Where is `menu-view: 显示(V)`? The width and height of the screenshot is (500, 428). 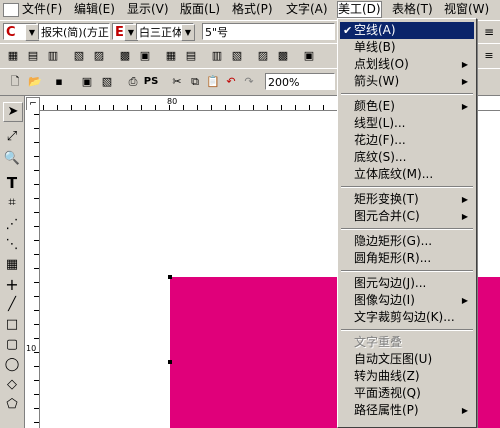
menu-view: 显示(V) is located at coordinates (148, 9).